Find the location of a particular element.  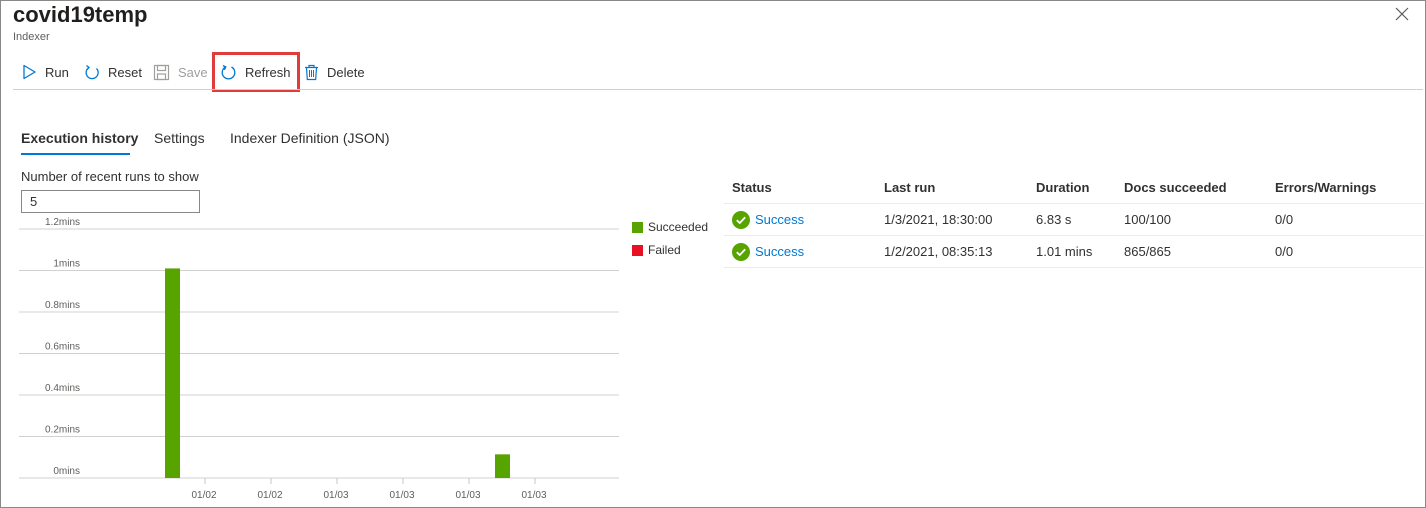

legend-item-failed: Failed is located at coordinates (656, 250).